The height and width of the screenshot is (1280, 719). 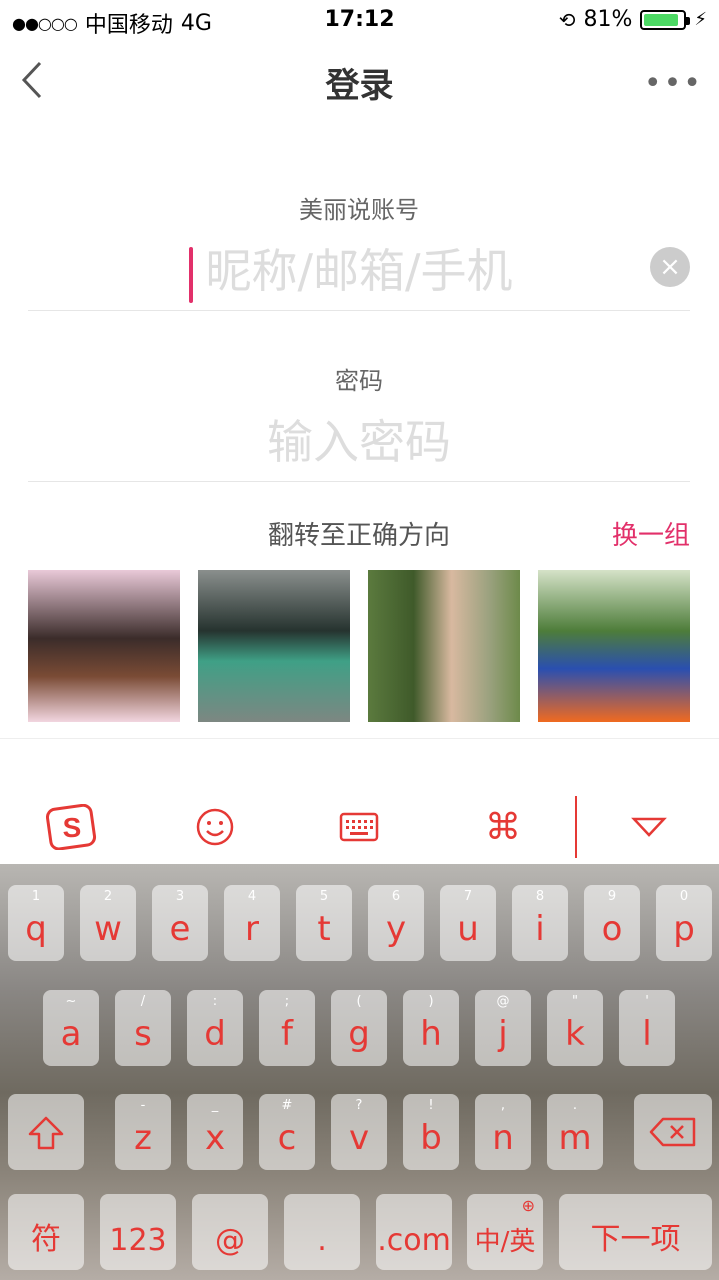 I want to click on key-n: ,n, so click(x=503, y=1132).